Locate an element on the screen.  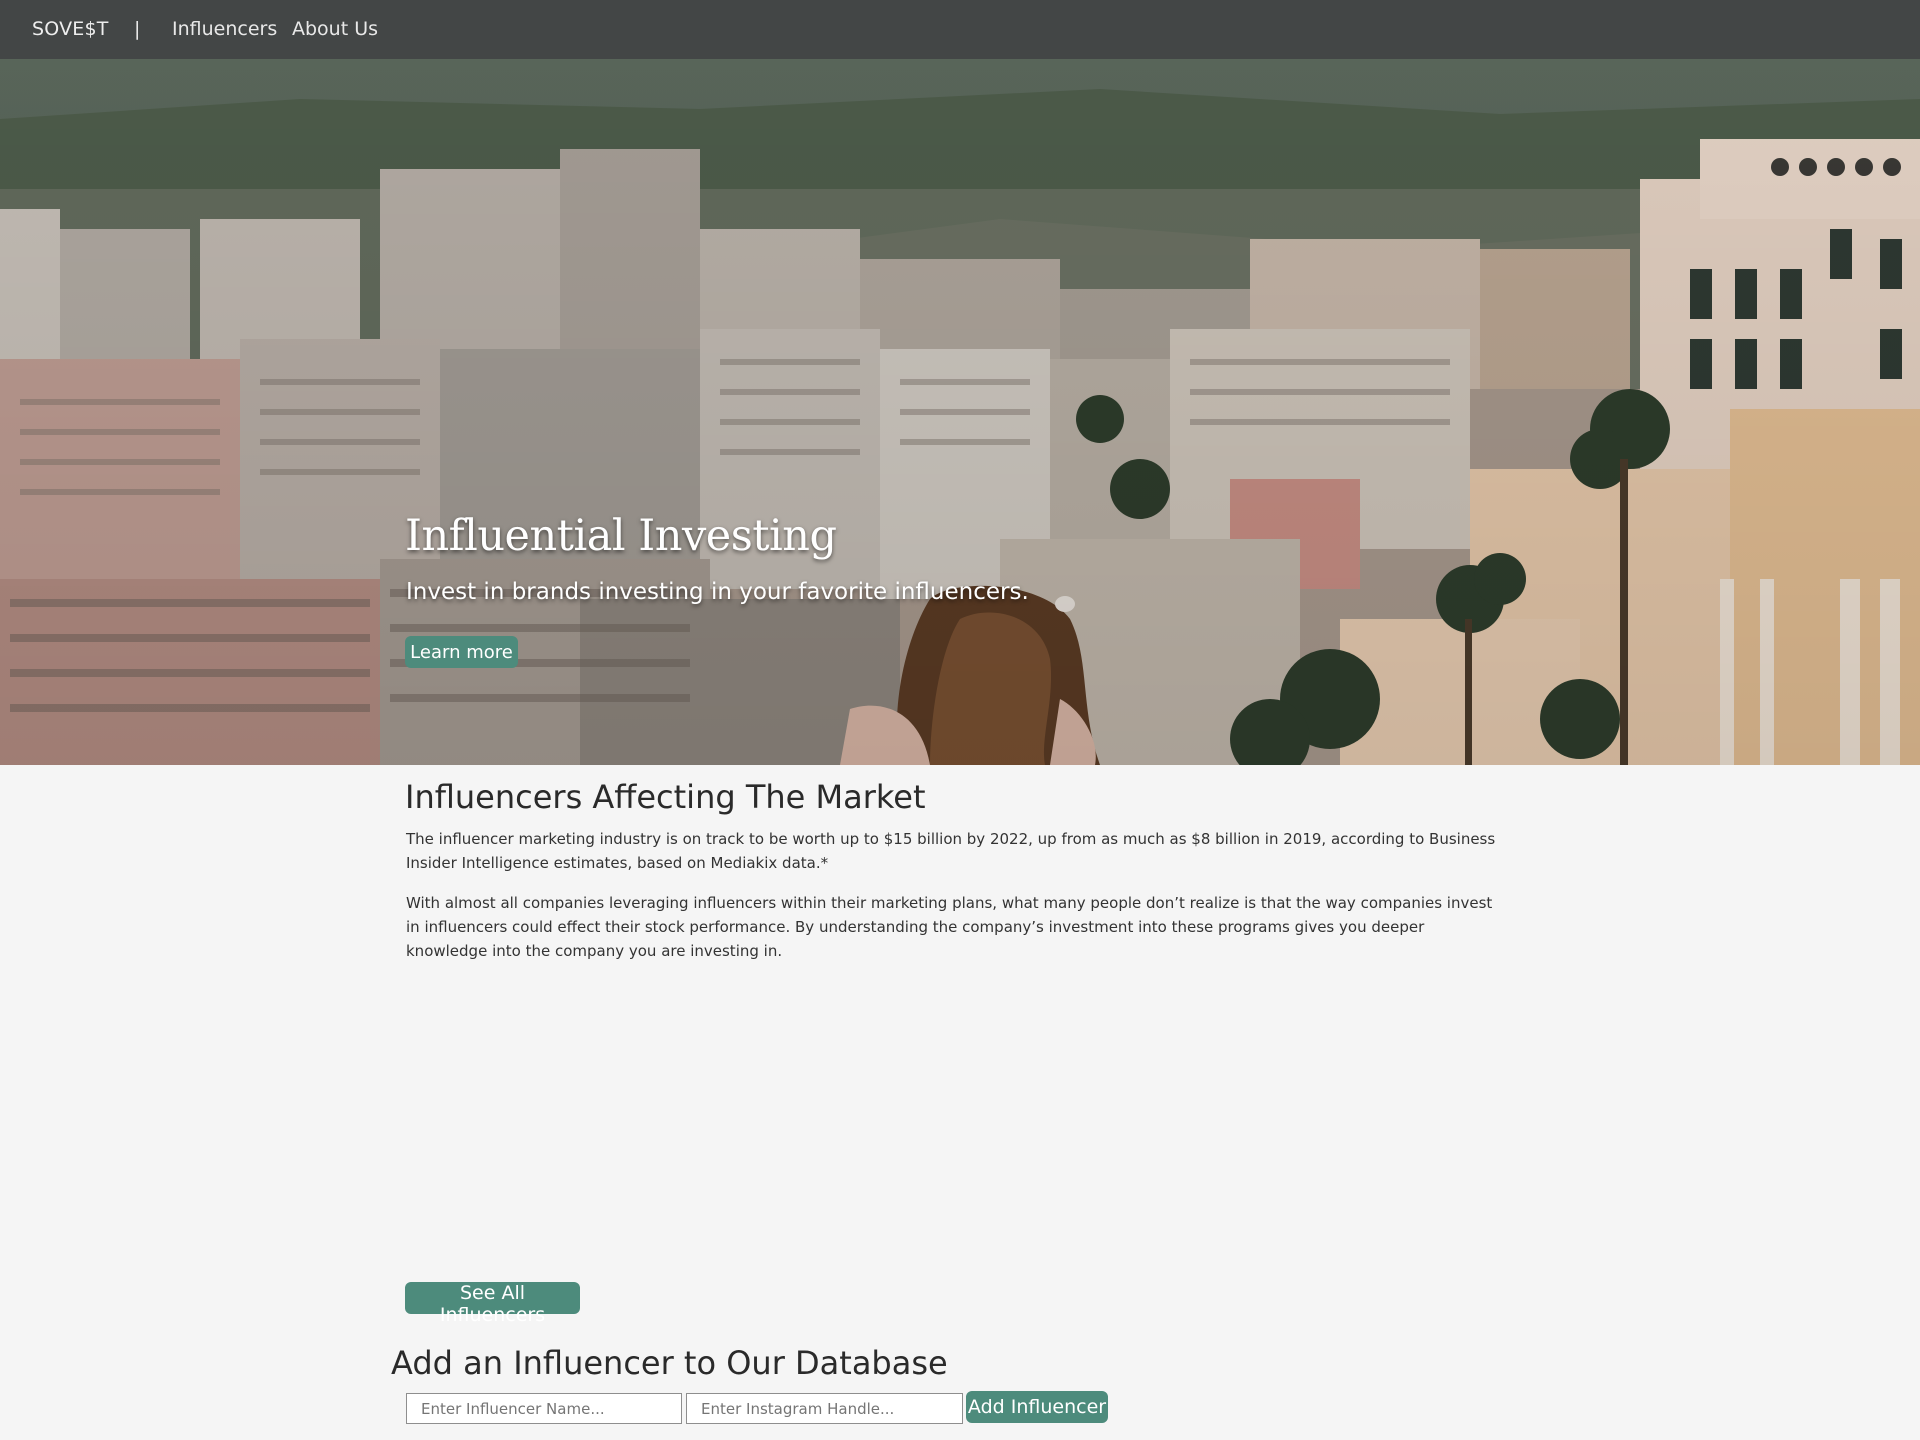
hero-title: Influential Investing is located at coordinates (621, 536).